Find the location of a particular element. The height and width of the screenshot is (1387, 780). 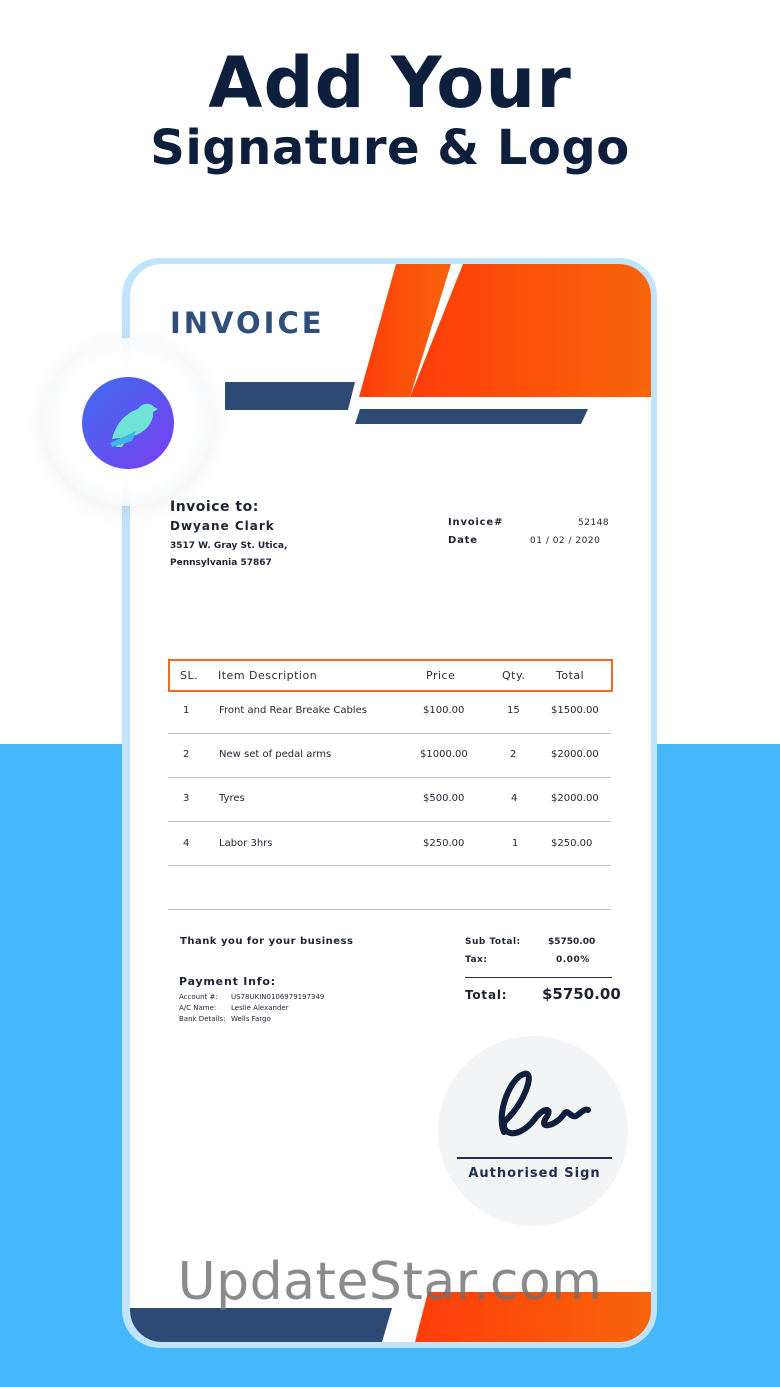

bill-to-label: Invoice to: is located at coordinates (214, 507).